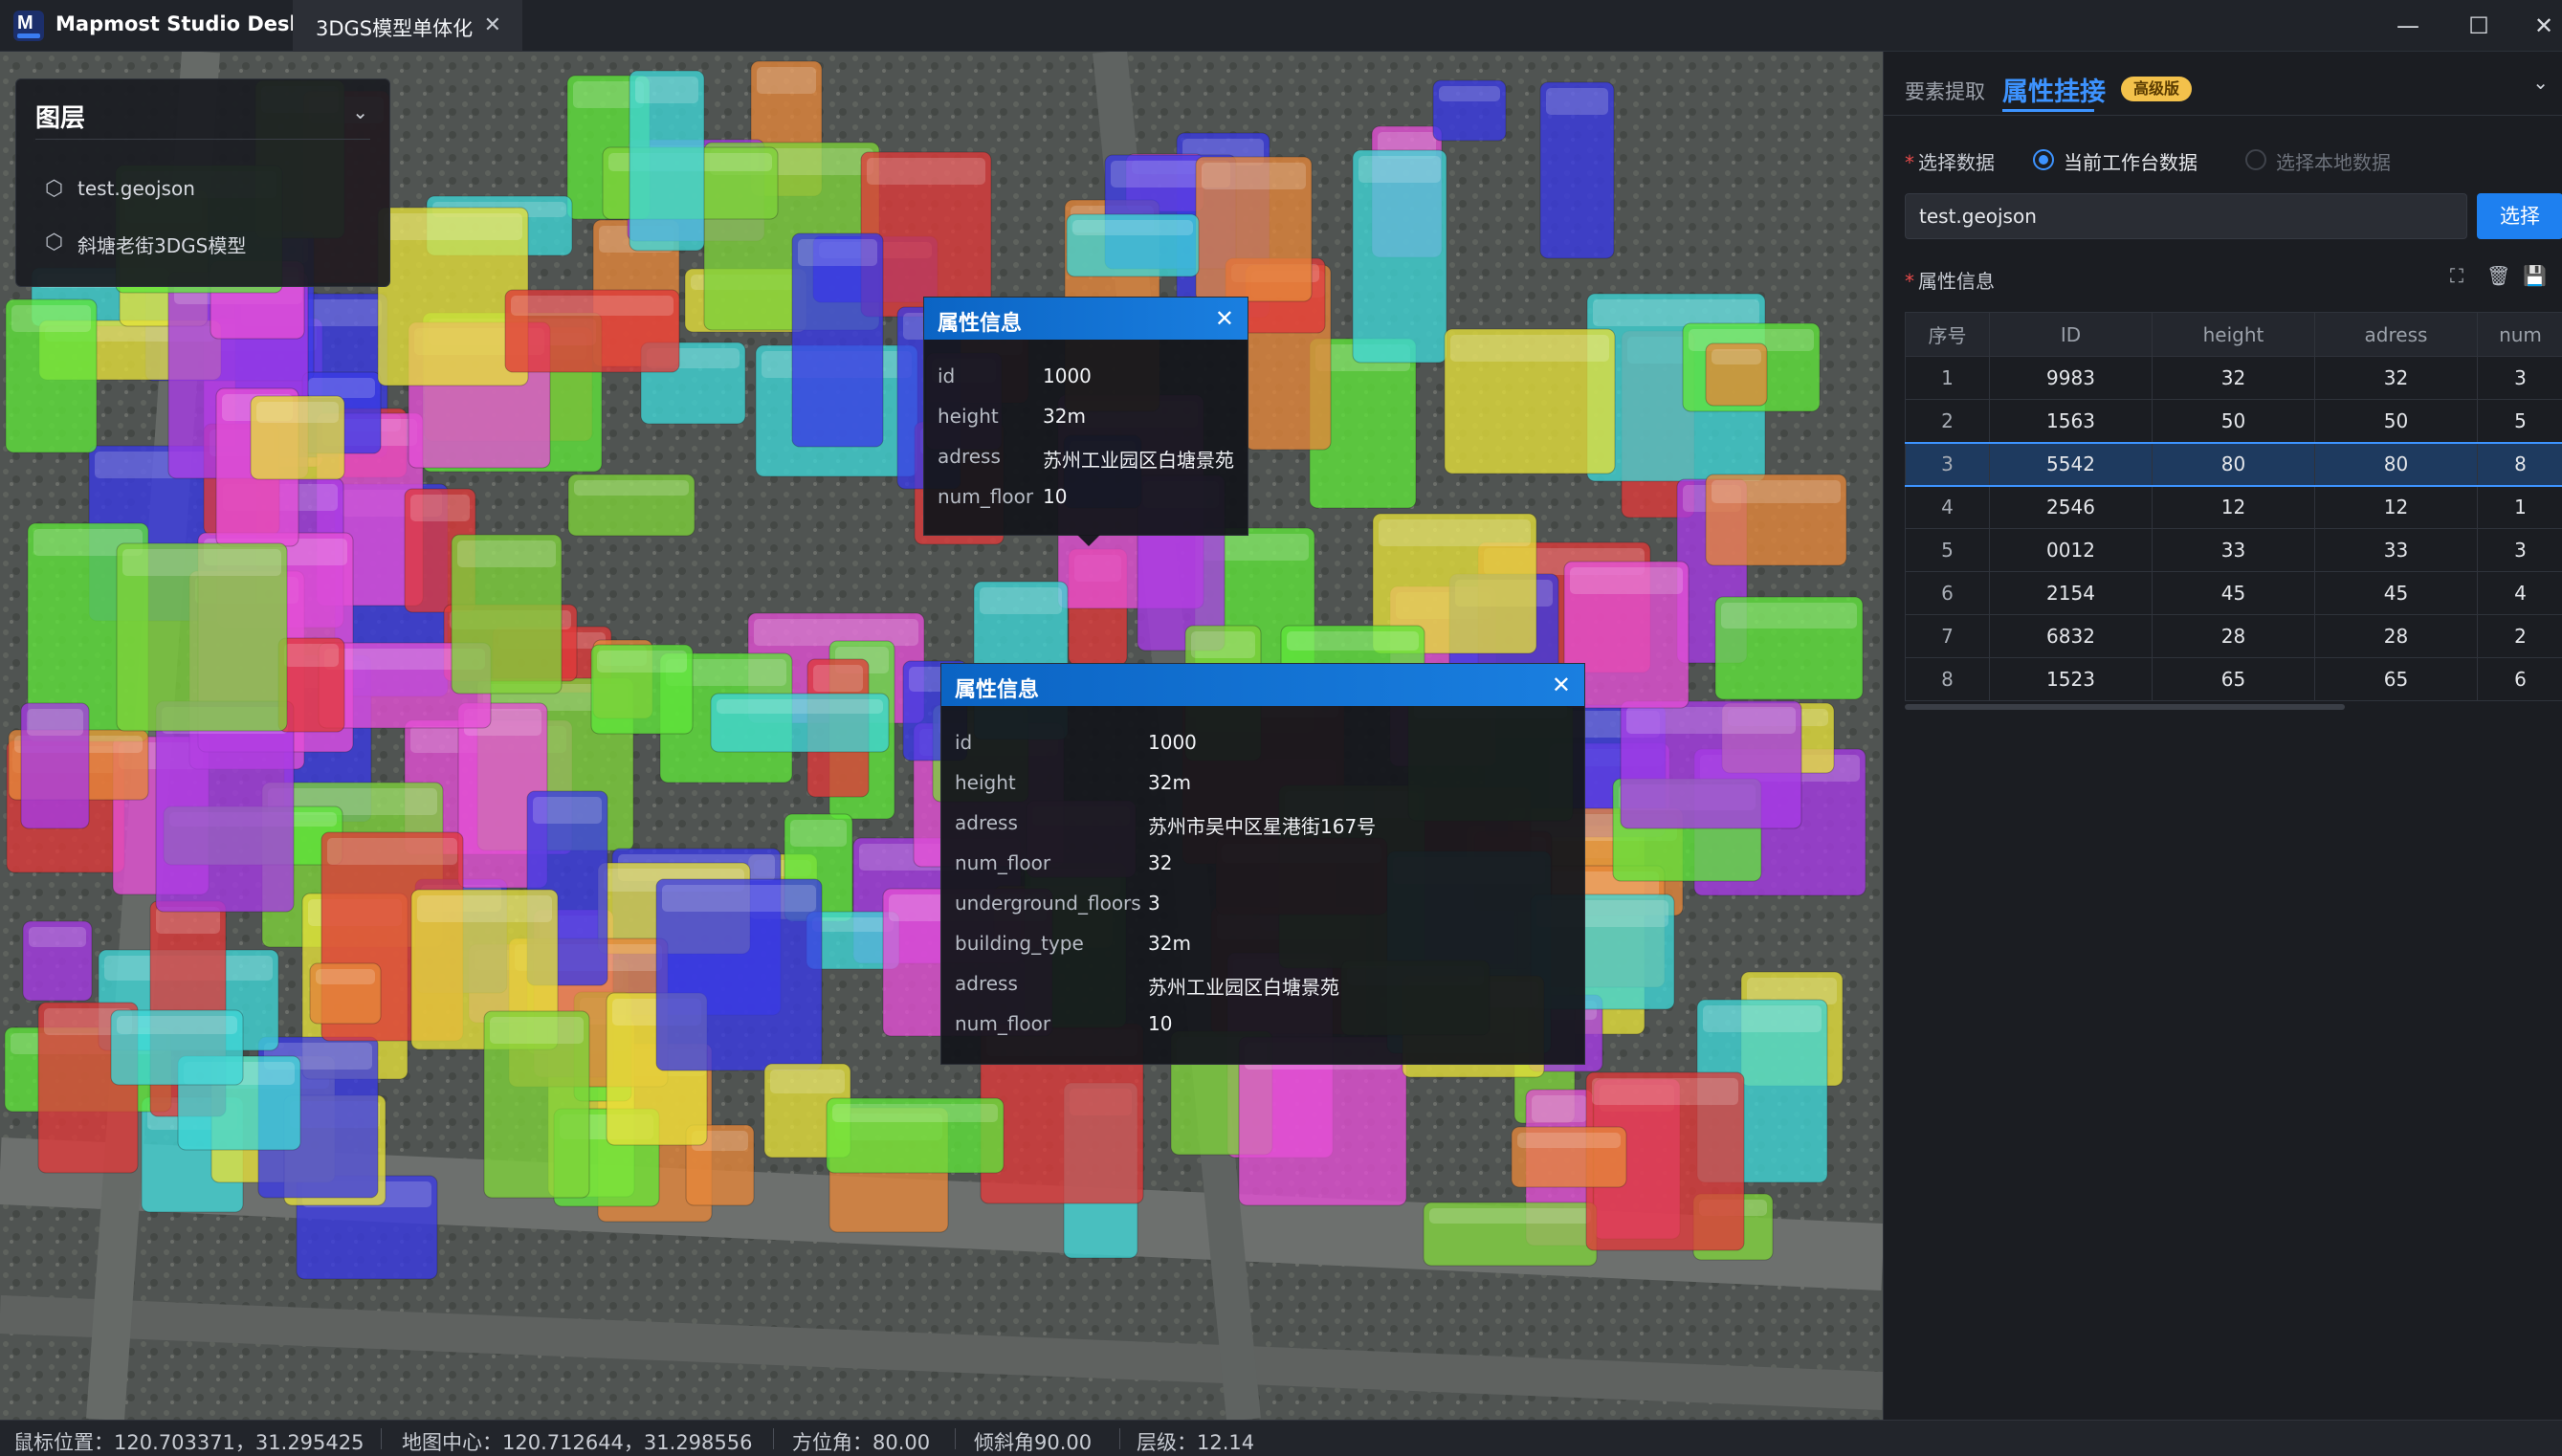 This screenshot has height=1456, width=2562. What do you see at coordinates (2157, 89) in the screenshot?
I see `premium-badge: 高级版` at bounding box center [2157, 89].